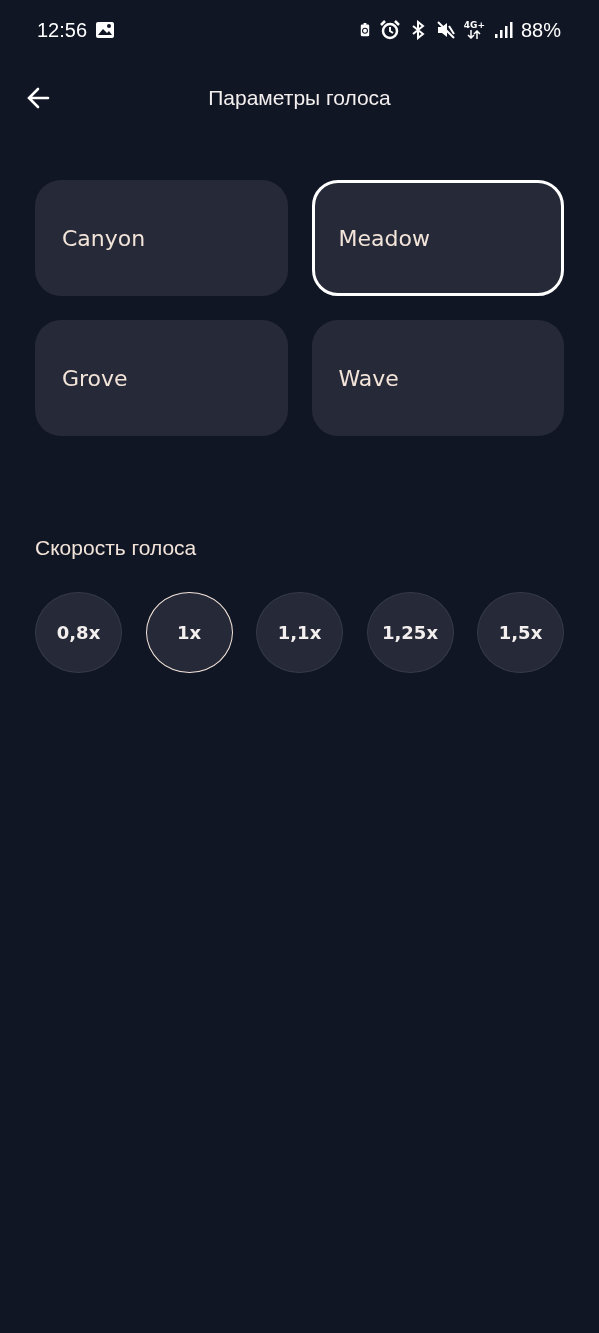  What do you see at coordinates (474, 30) in the screenshot?
I see `network-indicator: 4G+` at bounding box center [474, 30].